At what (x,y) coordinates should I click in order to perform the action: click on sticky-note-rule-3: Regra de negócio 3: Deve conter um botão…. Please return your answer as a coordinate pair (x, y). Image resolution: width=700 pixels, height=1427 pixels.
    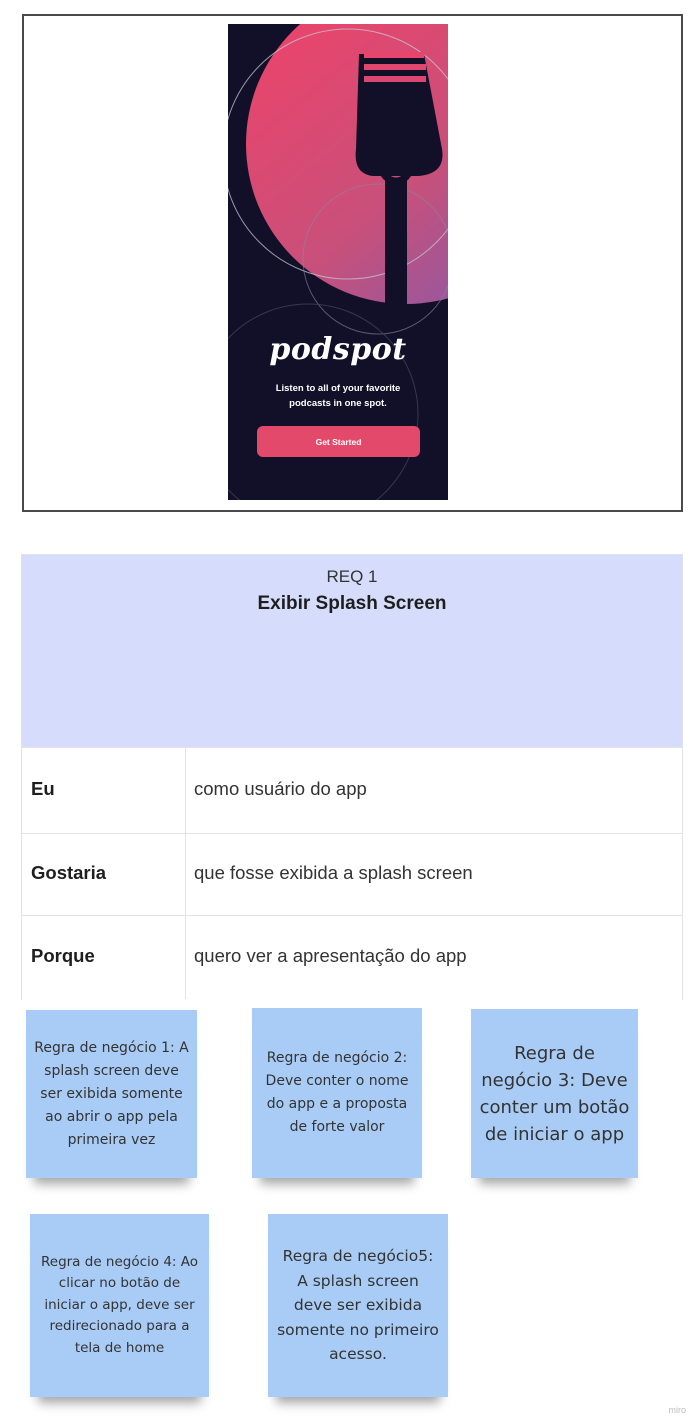
    Looking at the image, I should click on (554, 1093).